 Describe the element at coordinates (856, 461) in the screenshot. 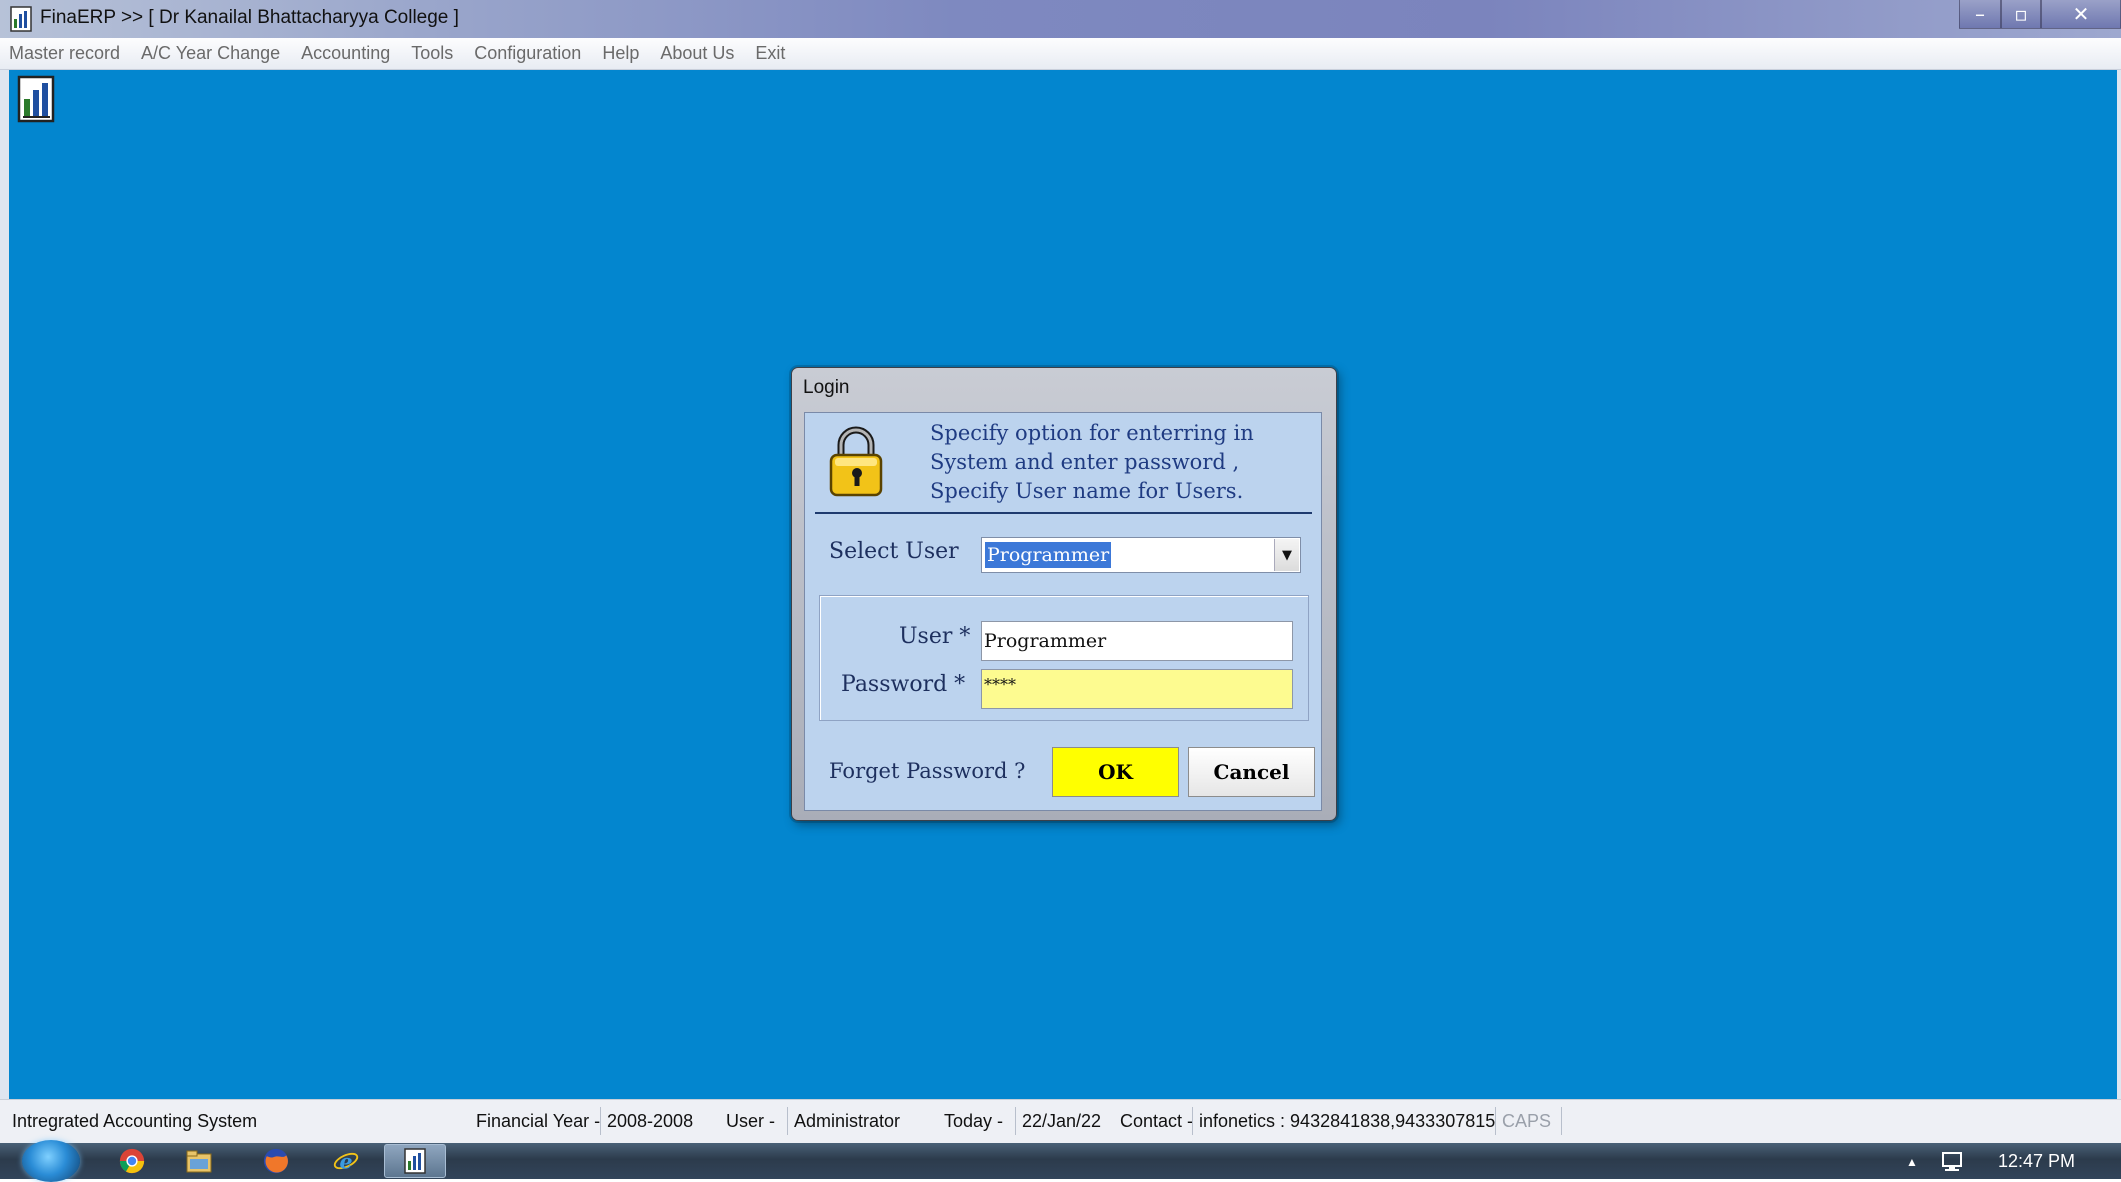

I see `padlock-icon` at that location.